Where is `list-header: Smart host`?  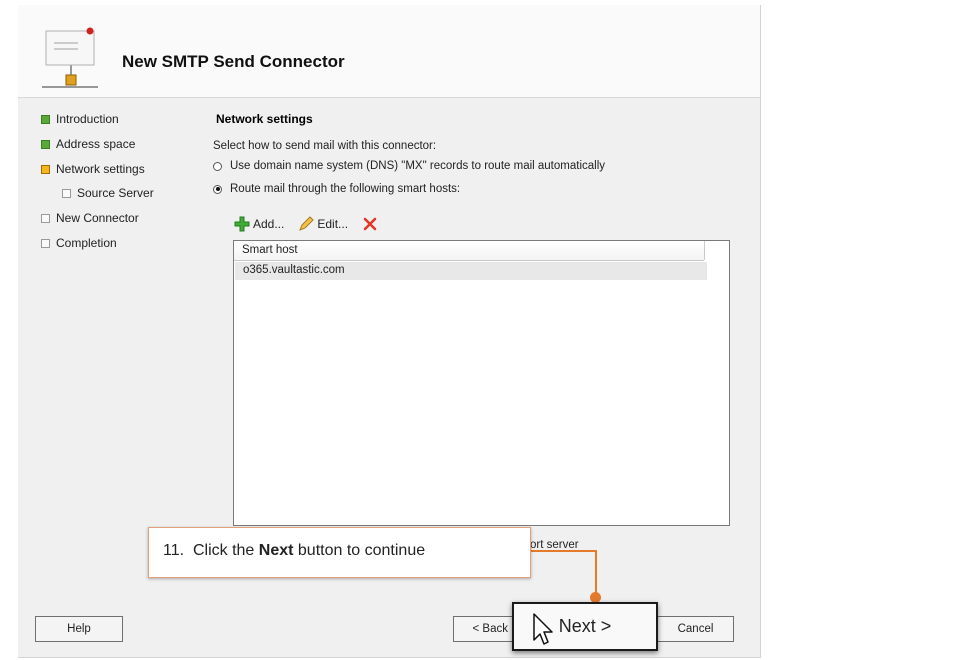 list-header: Smart host is located at coordinates (469, 251).